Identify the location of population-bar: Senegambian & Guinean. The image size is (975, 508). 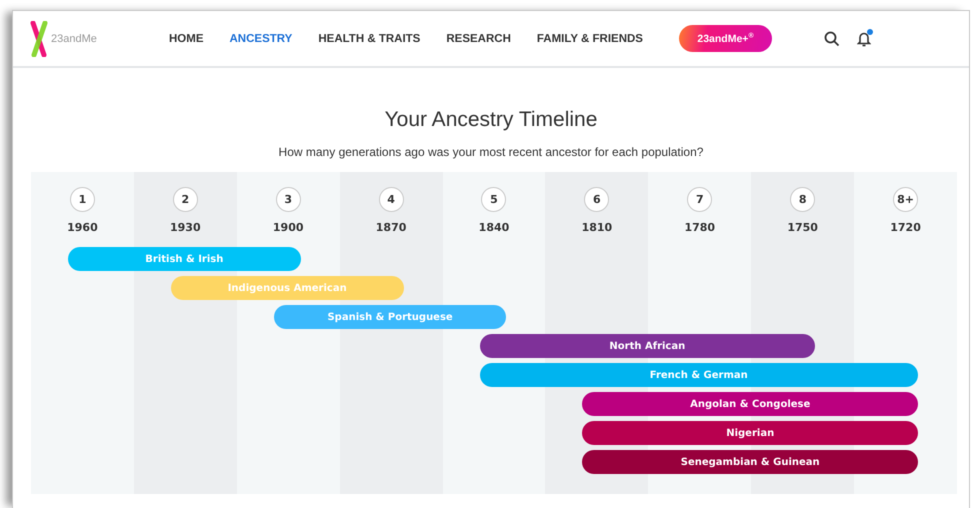
(750, 462).